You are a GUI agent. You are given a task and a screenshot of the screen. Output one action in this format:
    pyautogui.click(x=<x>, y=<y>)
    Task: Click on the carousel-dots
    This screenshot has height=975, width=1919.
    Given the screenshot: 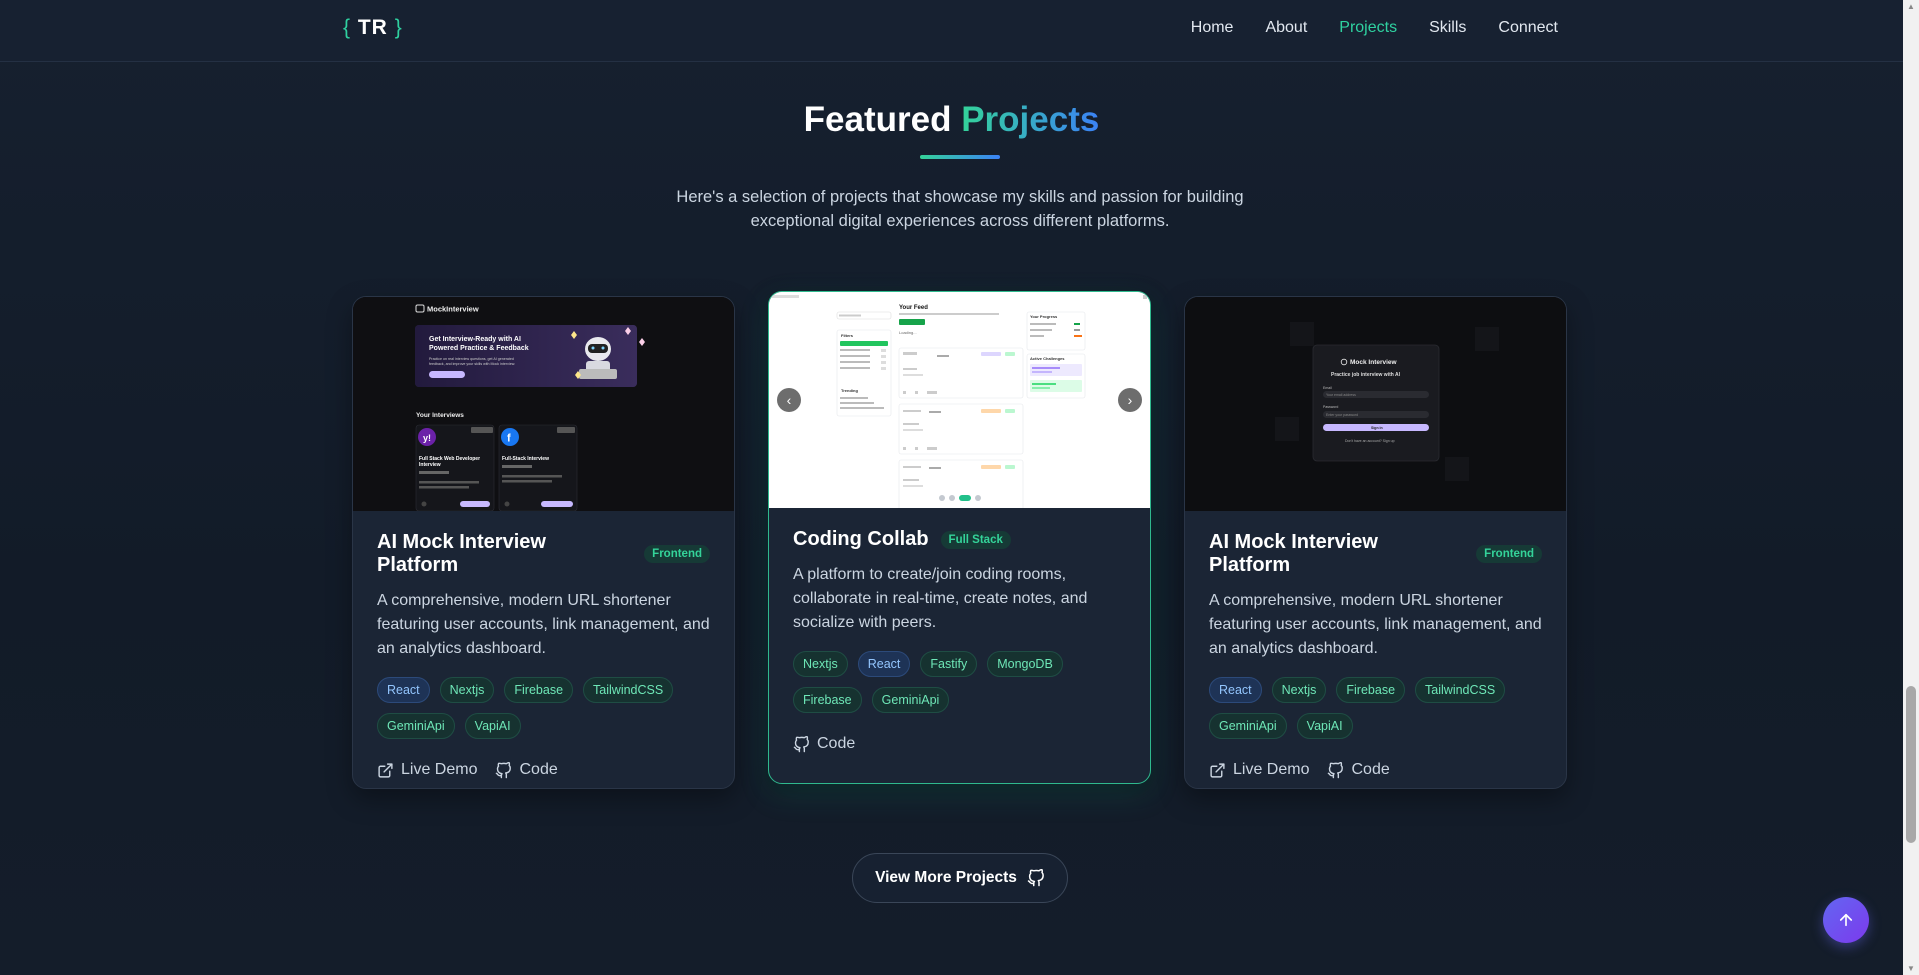 What is the action you would take?
    pyautogui.click(x=960, y=498)
    